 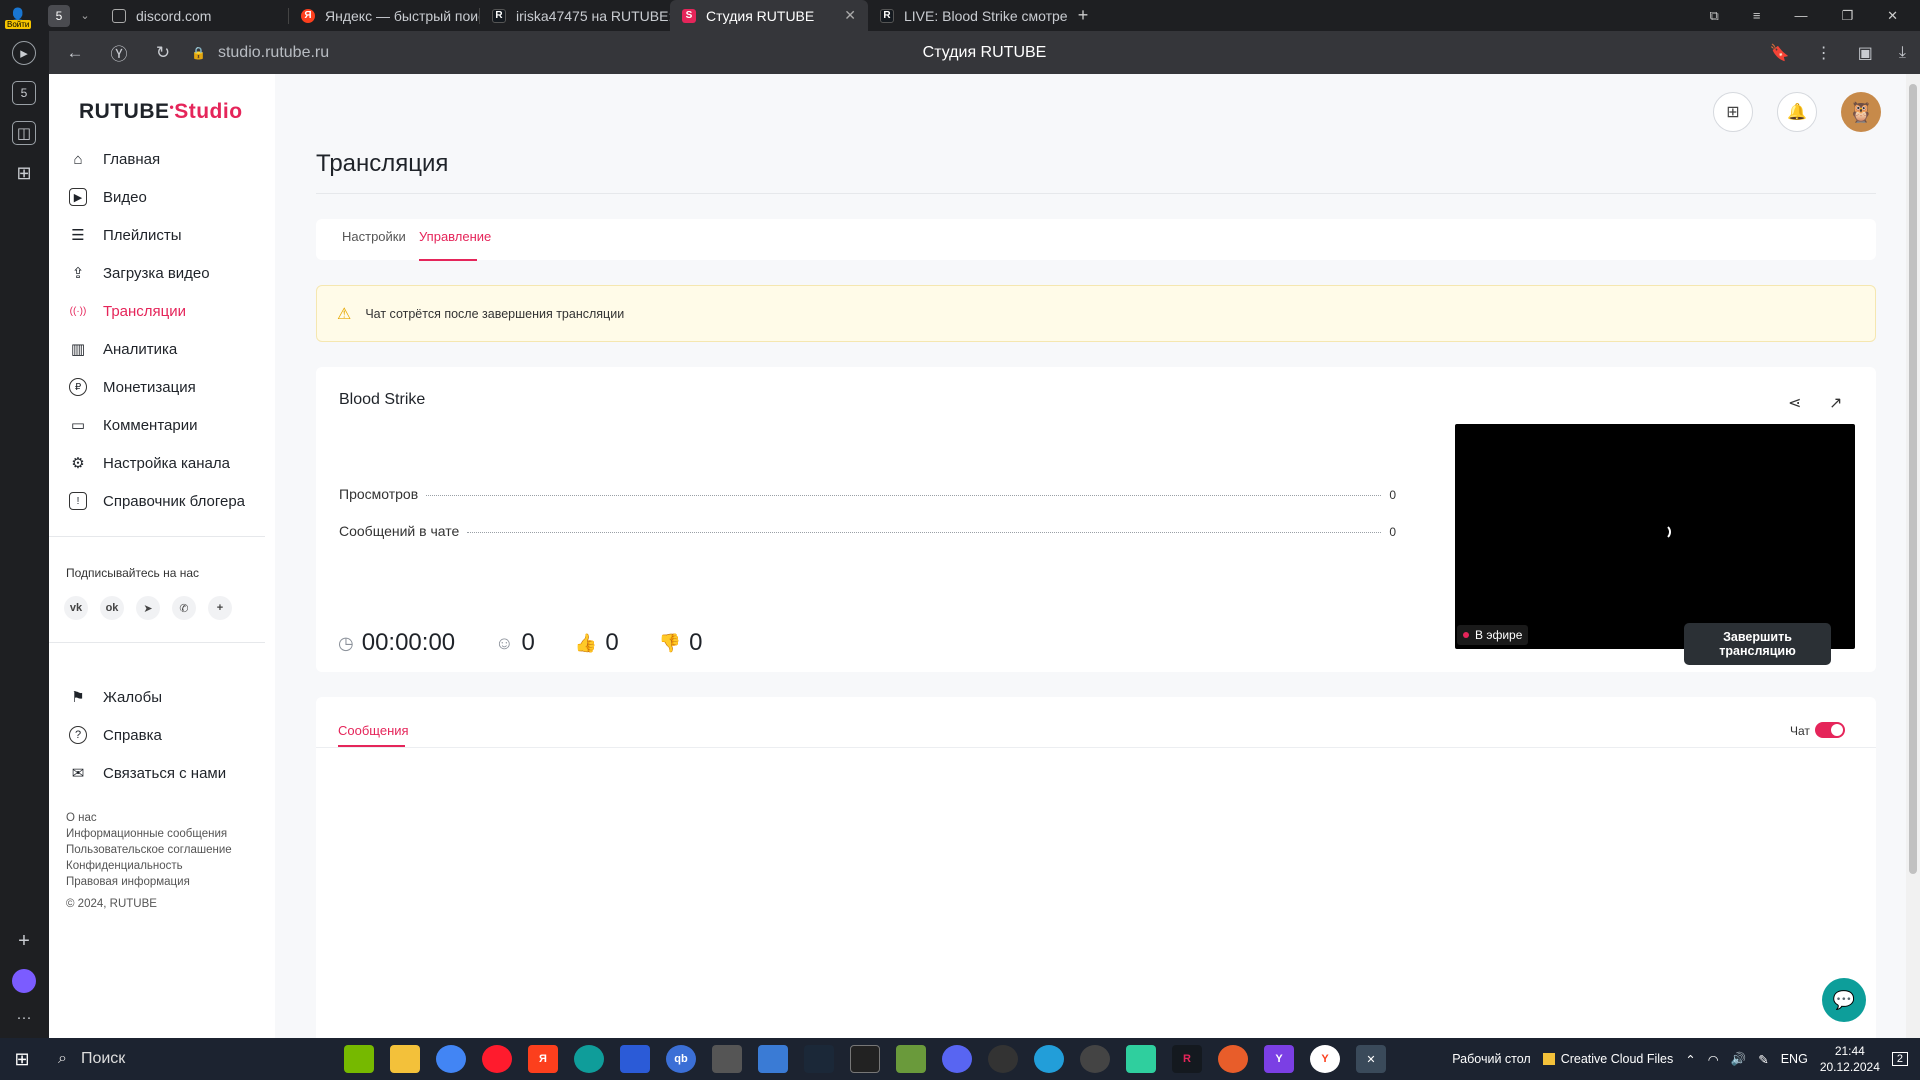 What do you see at coordinates (24, 133) in the screenshot?
I see `screenshot-icon: ◫` at bounding box center [24, 133].